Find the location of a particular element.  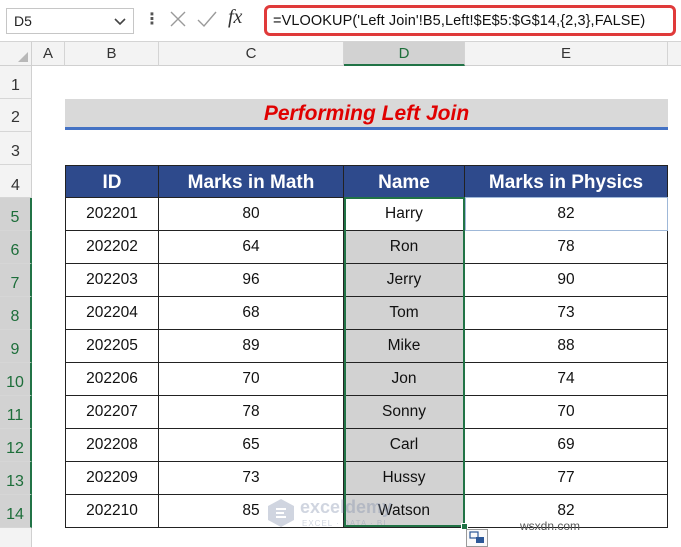

row-header-7: 7 is located at coordinates (16, 280).